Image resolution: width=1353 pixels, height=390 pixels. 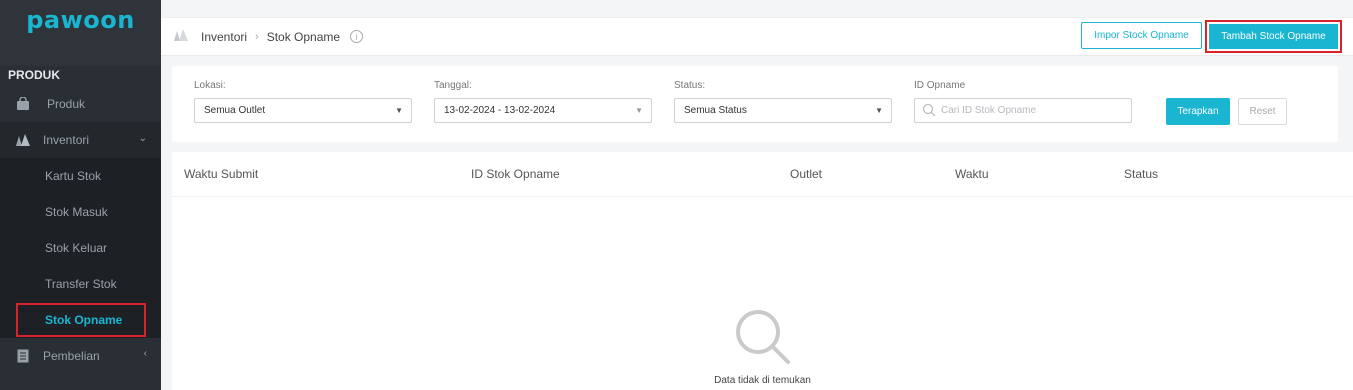 I want to click on highlight-box, so click(x=81, y=320).